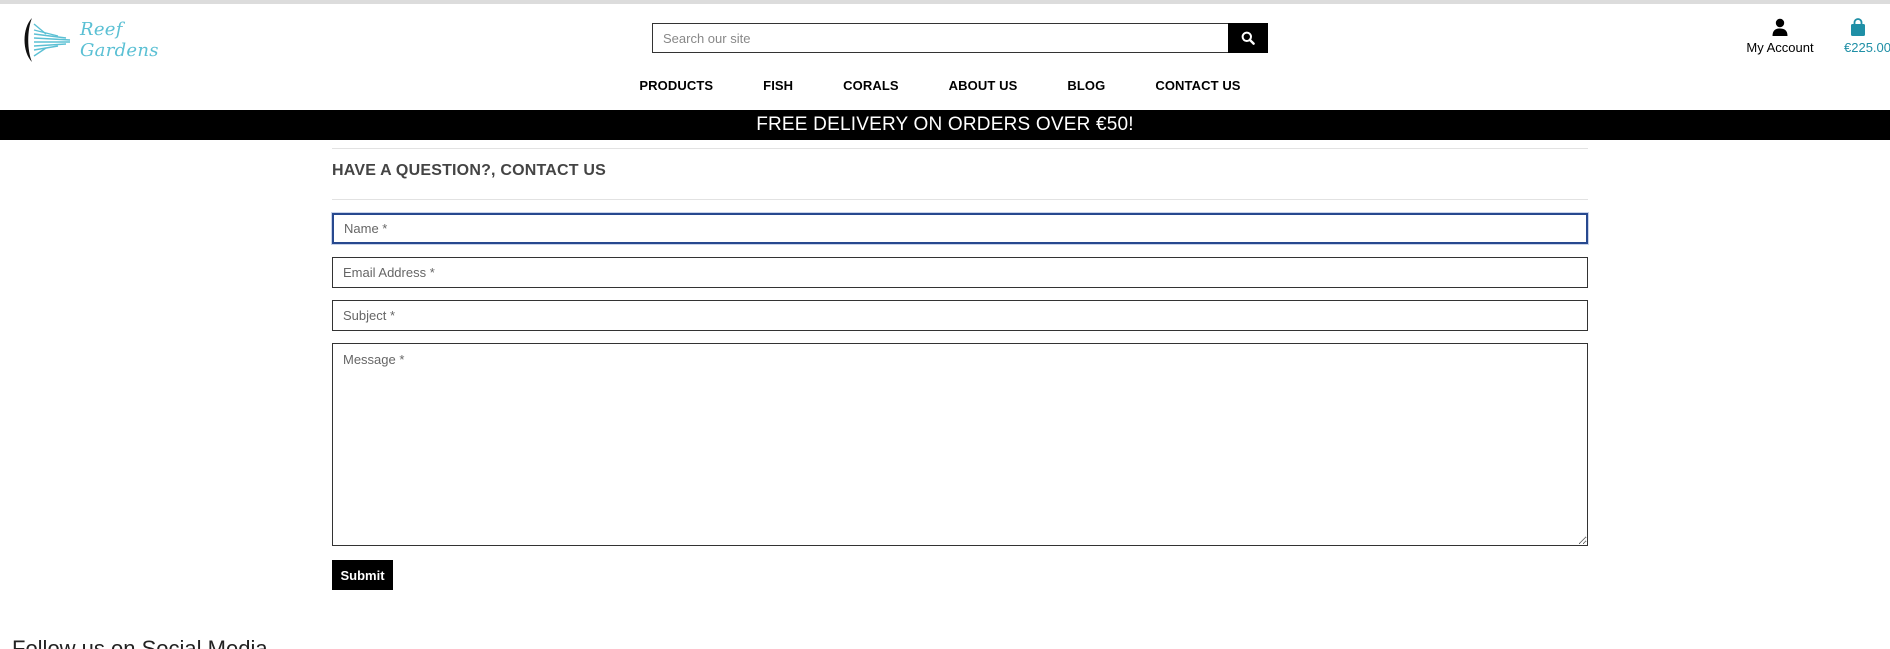 This screenshot has height=649, width=1890. What do you see at coordinates (871, 85) in the screenshot?
I see `nav-item-corals: CORALS` at bounding box center [871, 85].